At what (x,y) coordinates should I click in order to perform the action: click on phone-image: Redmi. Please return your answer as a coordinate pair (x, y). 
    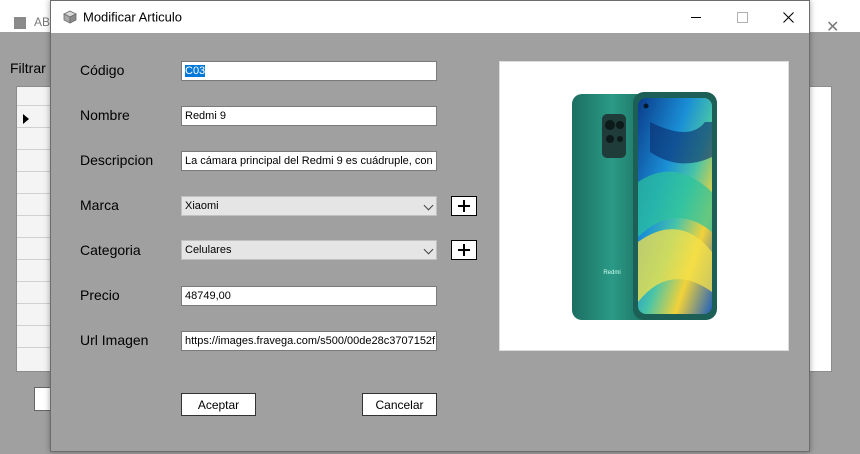
    Looking at the image, I should click on (644, 206).